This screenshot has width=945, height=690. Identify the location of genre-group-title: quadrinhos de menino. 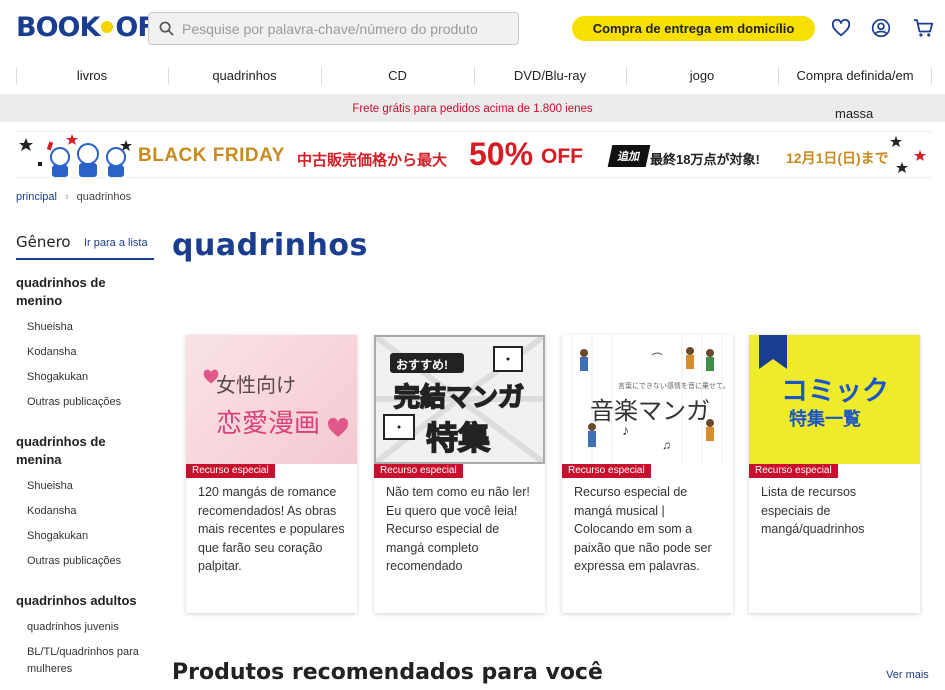
(85, 292).